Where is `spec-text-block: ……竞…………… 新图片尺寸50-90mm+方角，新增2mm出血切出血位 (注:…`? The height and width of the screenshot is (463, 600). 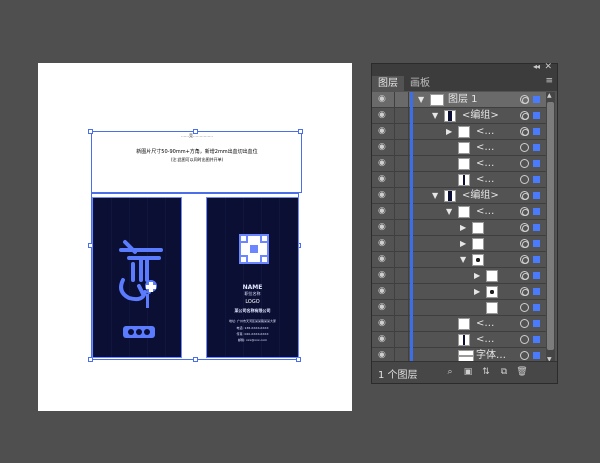 spec-text-block: ……竞…………… 新图片尺寸50-90mm+方角，新增2mm出血切出血位 (注:… is located at coordinates (197, 162).